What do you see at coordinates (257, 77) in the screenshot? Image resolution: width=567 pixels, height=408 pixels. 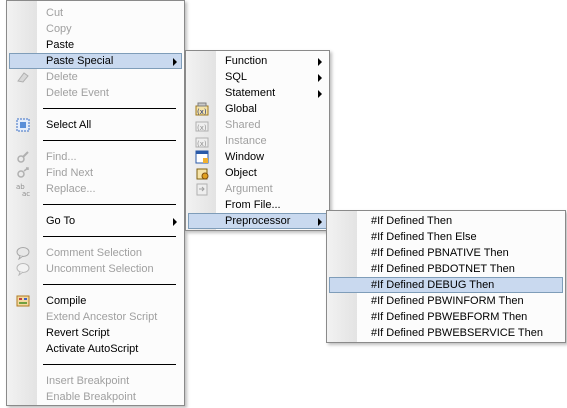 I see `menu-item-sql: SQL` at bounding box center [257, 77].